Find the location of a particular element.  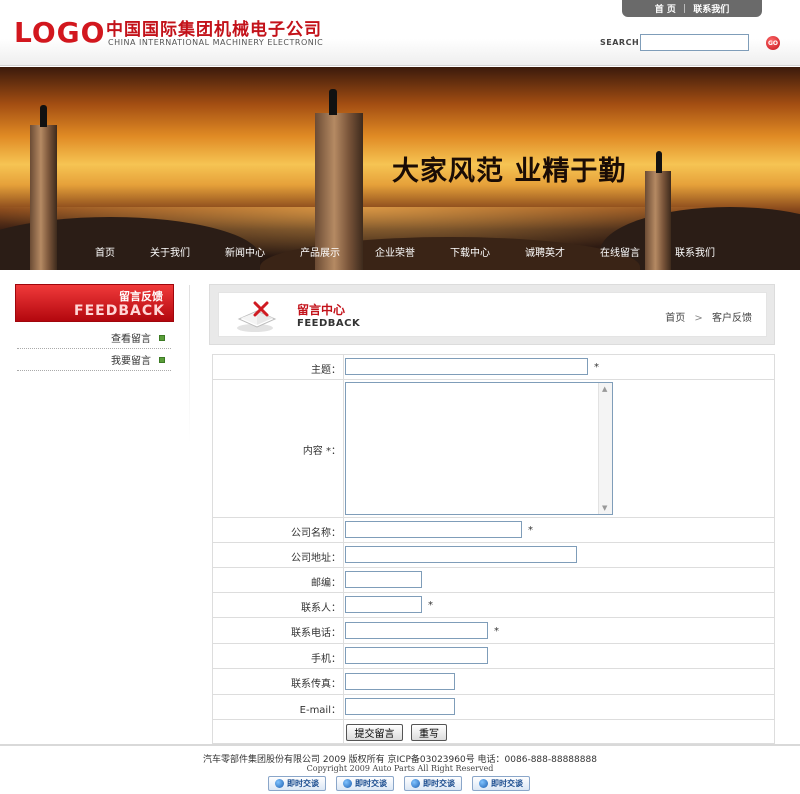

chat-button-2: 即时交谈 is located at coordinates (365, 783).